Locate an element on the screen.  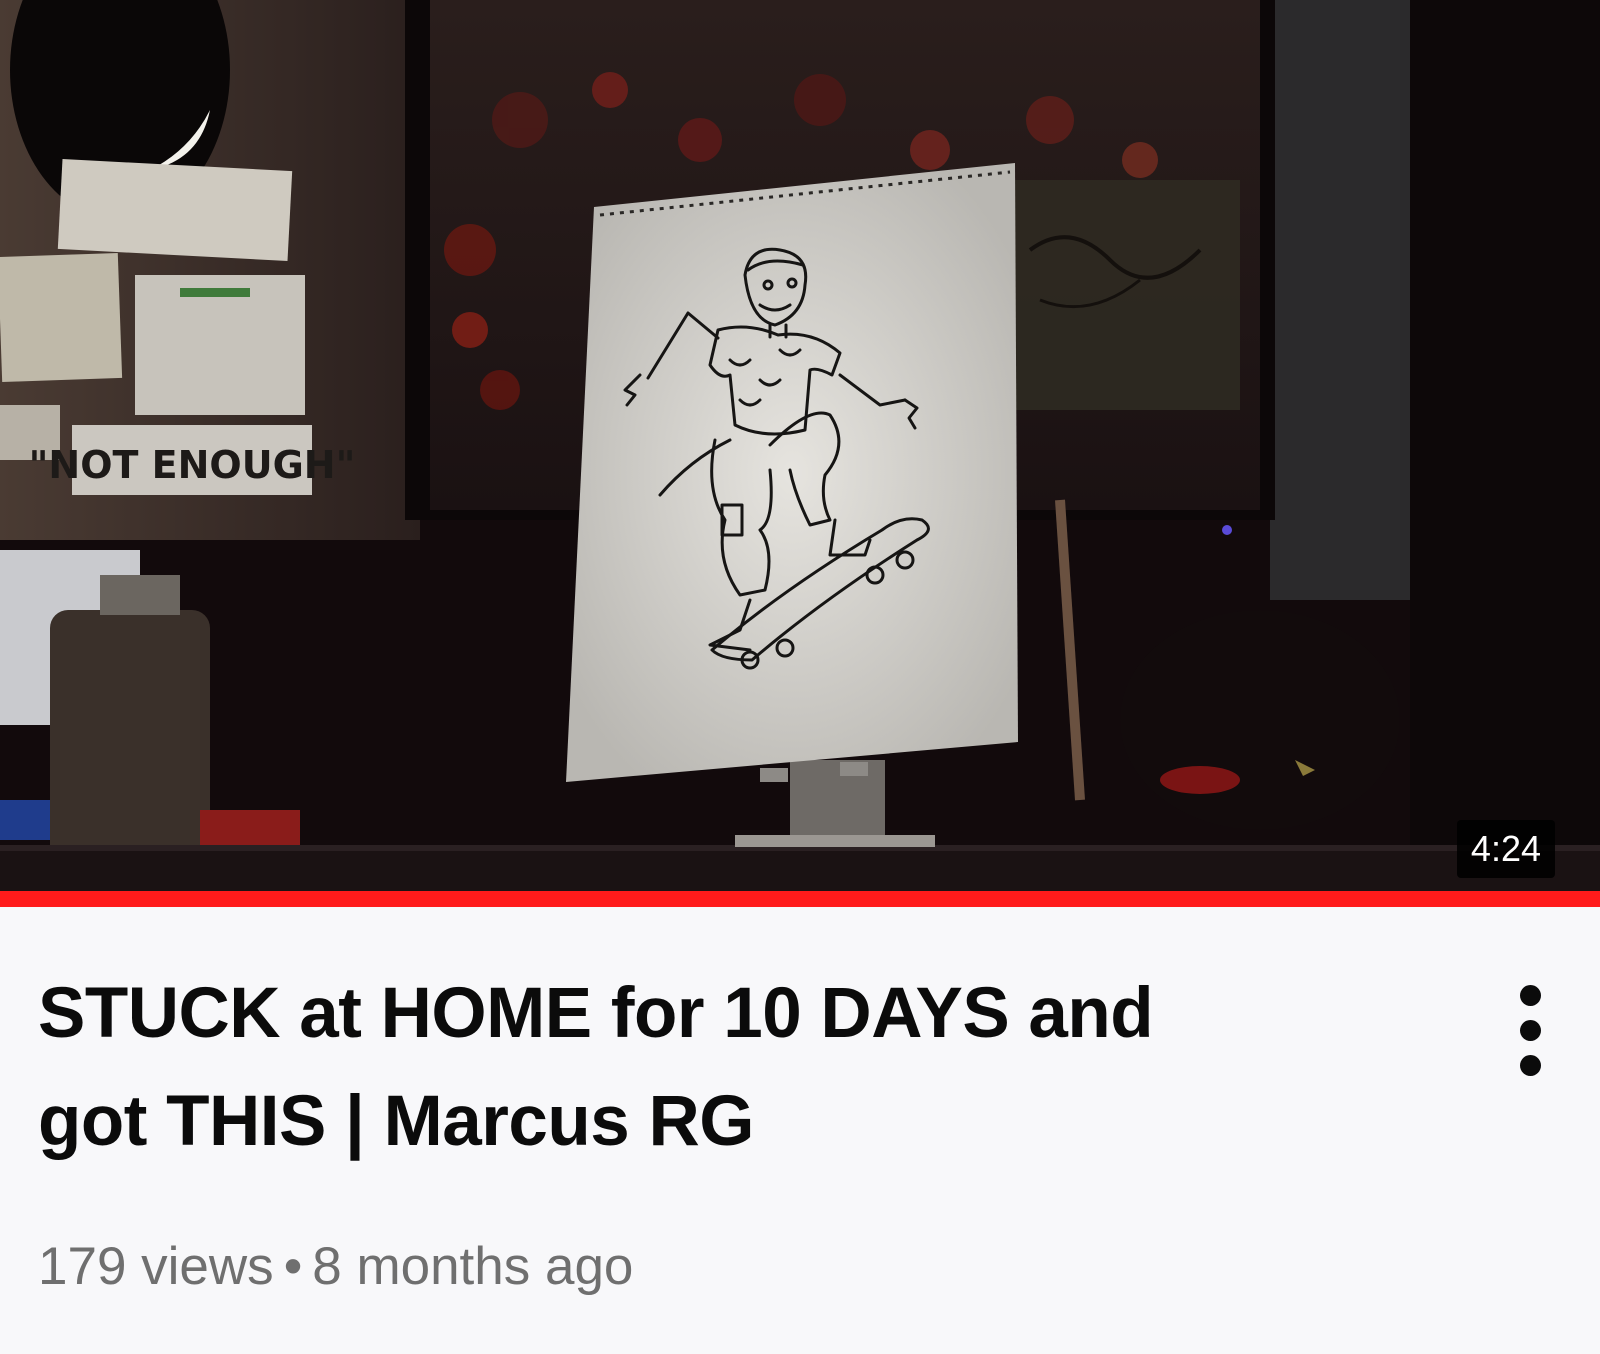
duration-badge: 4:24 is located at coordinates (1505, 849).